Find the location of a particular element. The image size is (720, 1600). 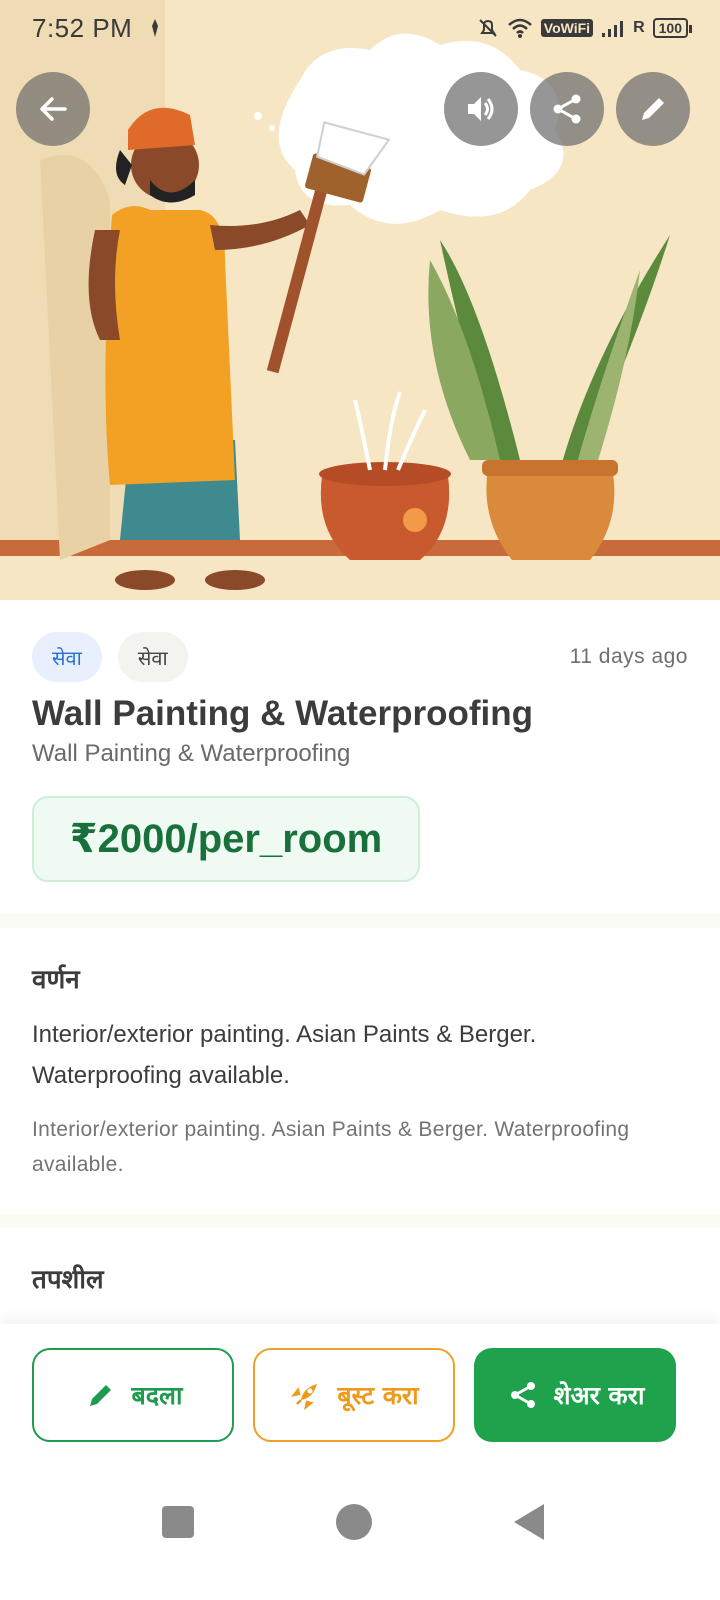

action-bar: बदला बूस्ट करा शेअर करा is located at coordinates (360, 1404).